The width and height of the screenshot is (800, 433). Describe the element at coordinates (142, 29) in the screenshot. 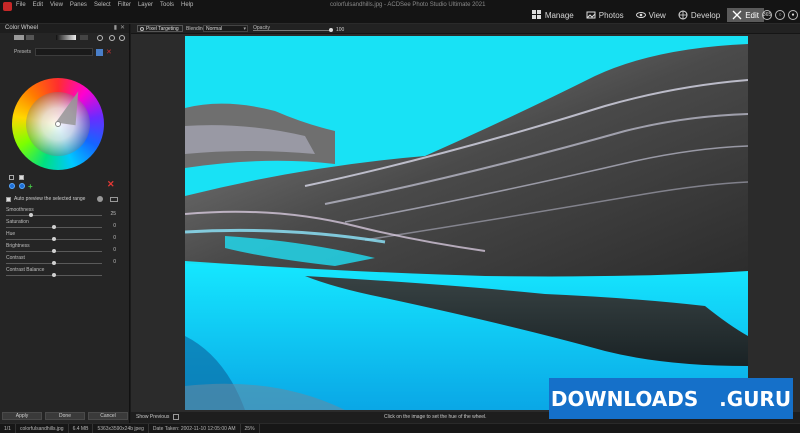

I see `target-icon` at that location.